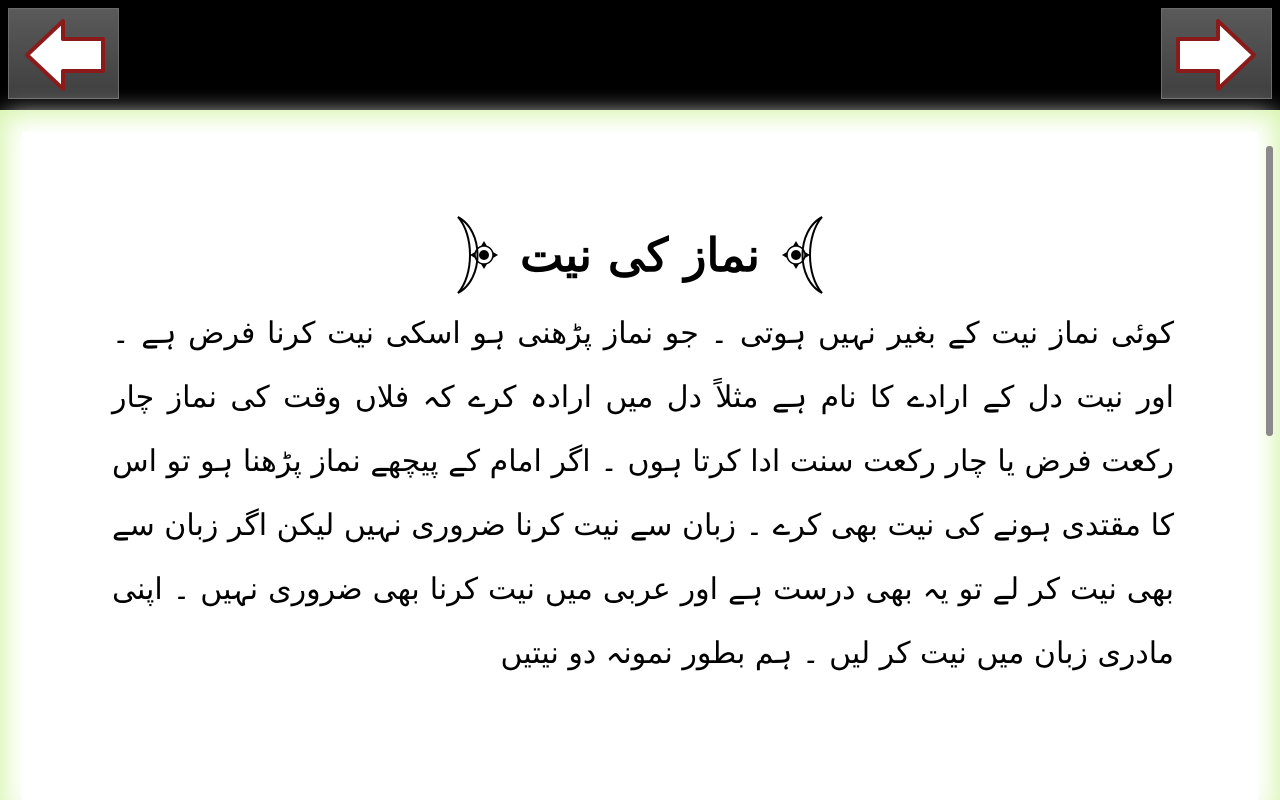 The width and height of the screenshot is (1280, 800). I want to click on previous-page-button, so click(63, 53).